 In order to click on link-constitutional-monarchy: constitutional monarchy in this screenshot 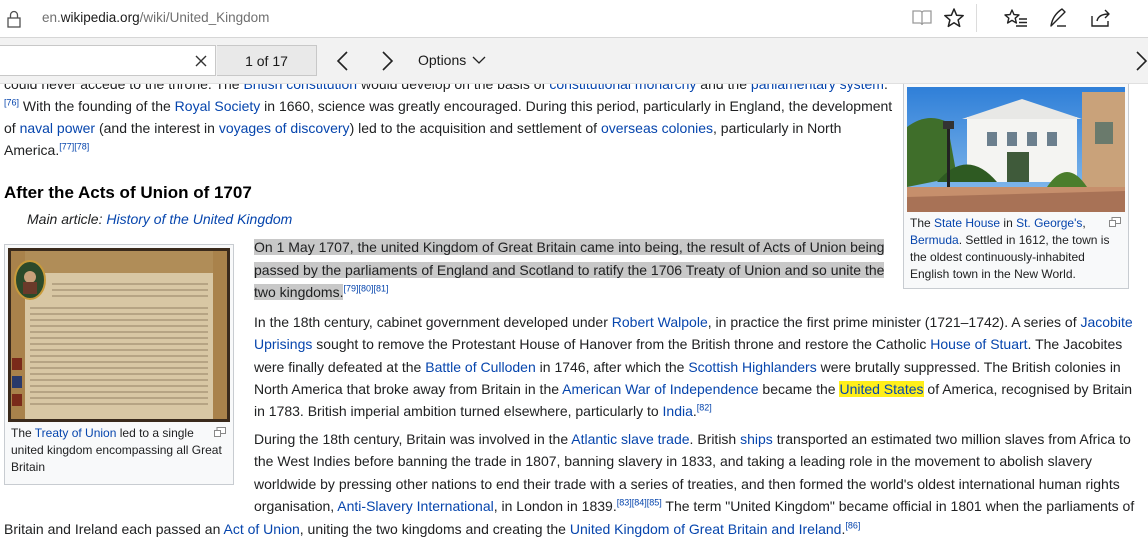, I will do `click(622, 88)`.